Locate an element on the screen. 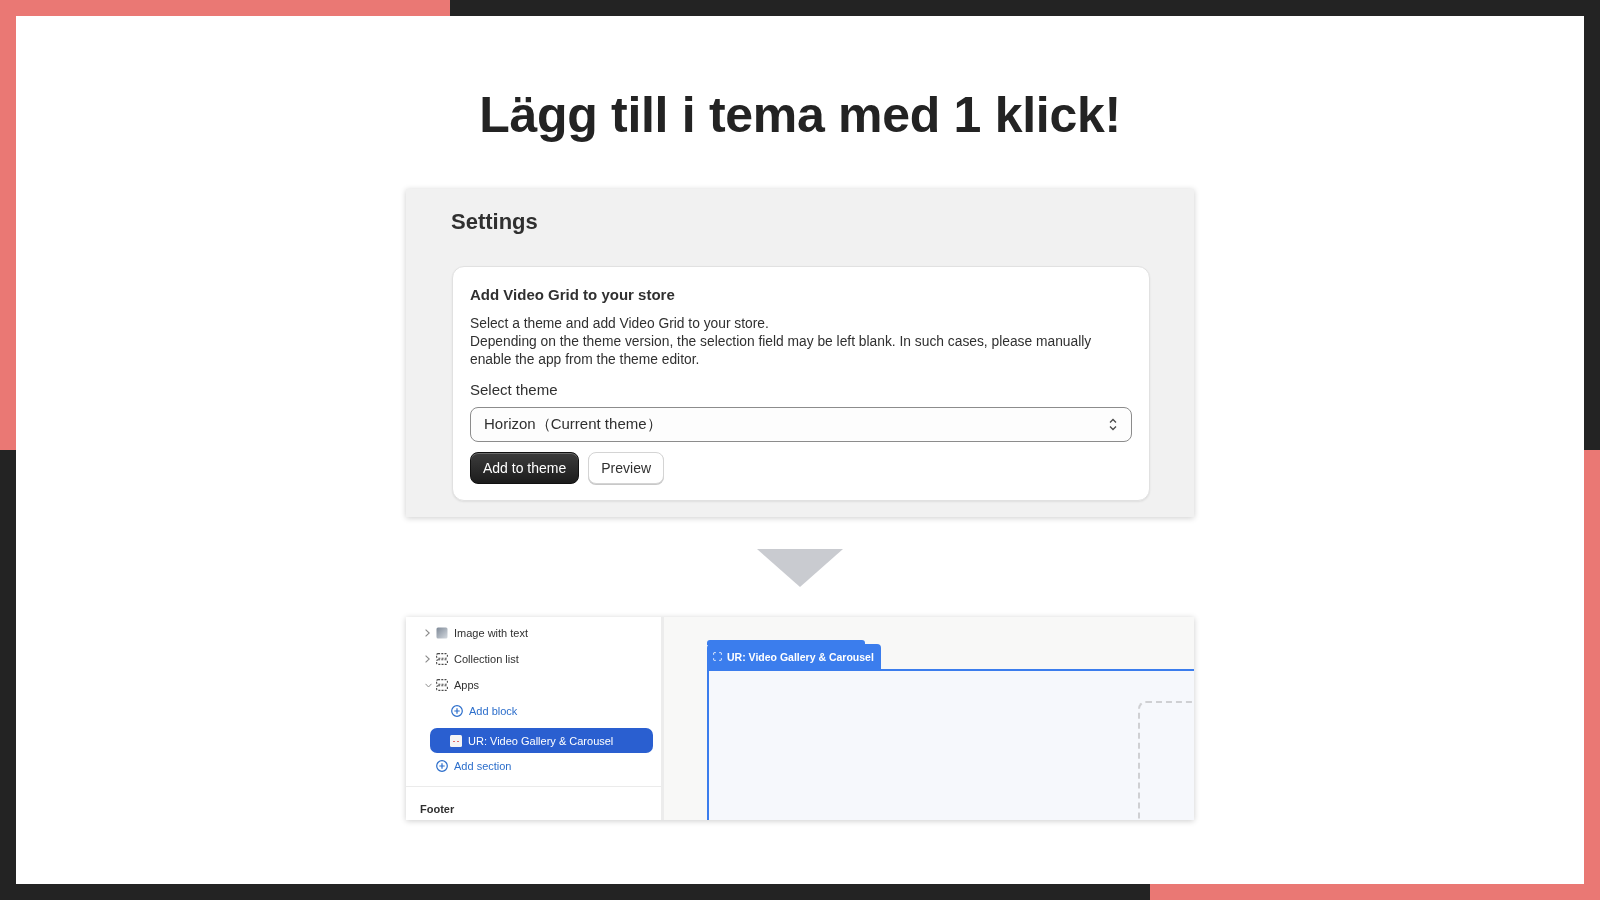 The image size is (1600, 900). add-link: Add block is located at coordinates (541, 711).